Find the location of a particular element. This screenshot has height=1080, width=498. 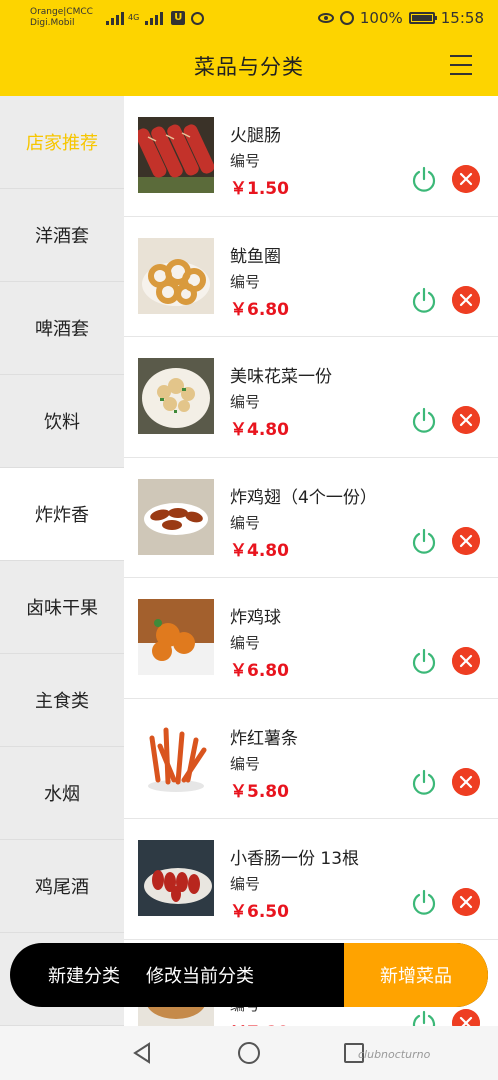

bottom-action-bar: 新建分类 修改当前分类 新增菜品 is located at coordinates (249, 975).